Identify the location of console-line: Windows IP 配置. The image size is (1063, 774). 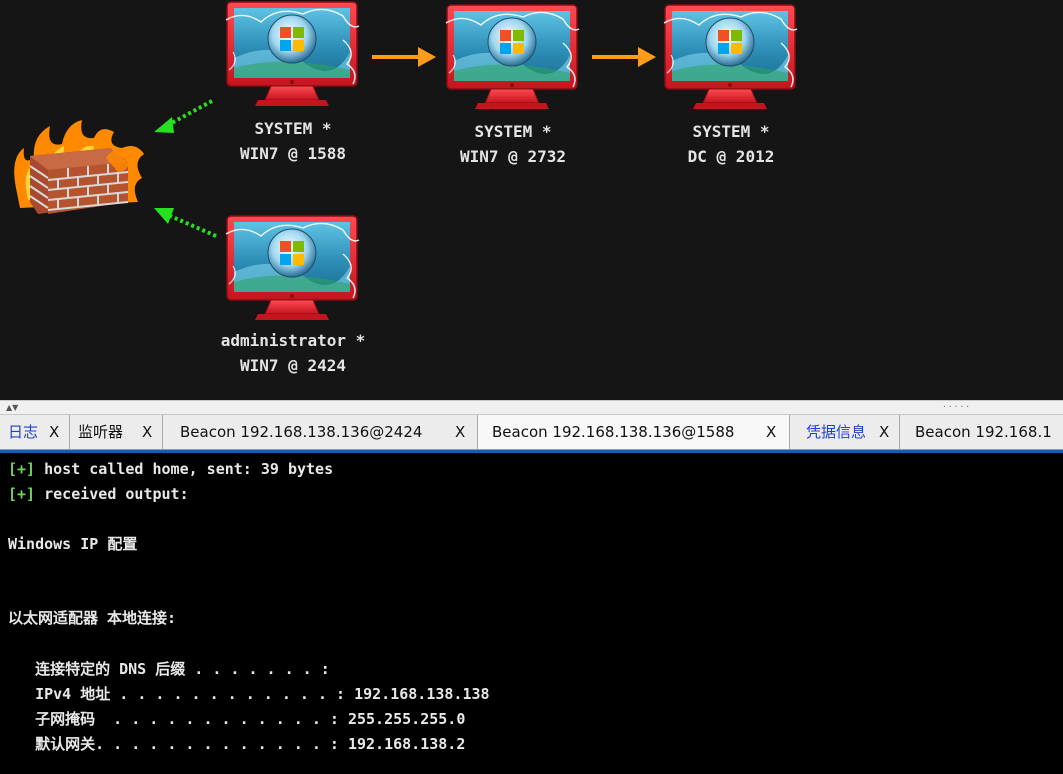
(73, 544).